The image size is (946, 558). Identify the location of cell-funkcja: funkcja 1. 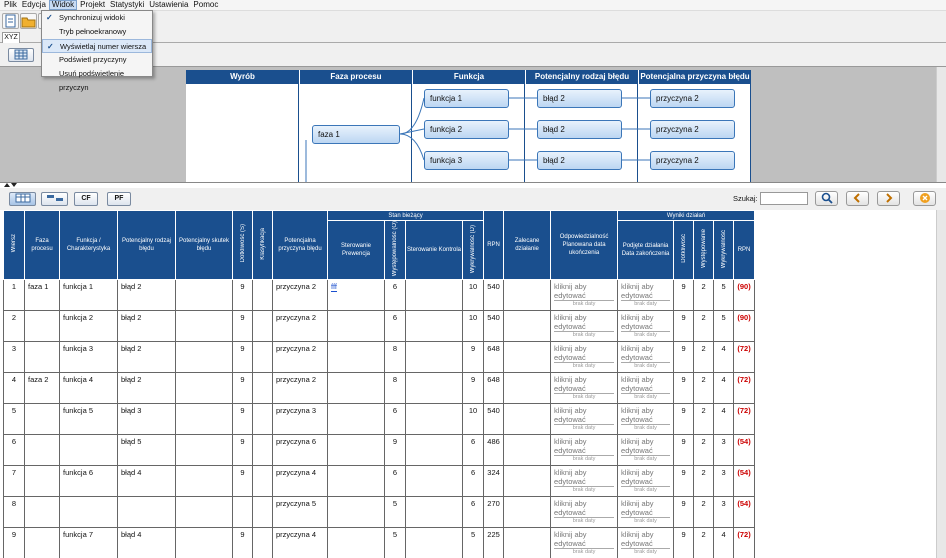
(88, 295).